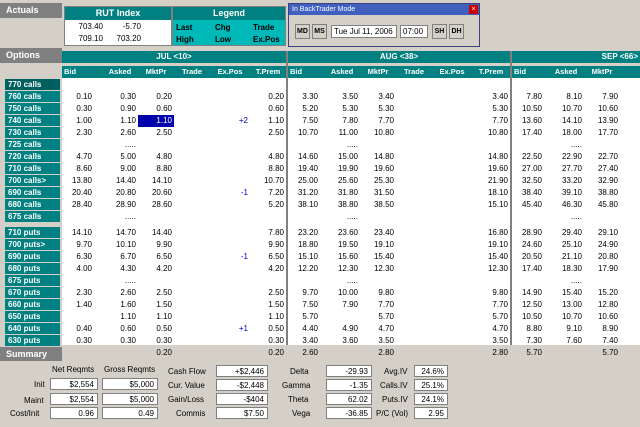 Image resolution: width=640 pixels, height=427 pixels. I want to click on cell-jul-5: 4.80, so click(268, 157).